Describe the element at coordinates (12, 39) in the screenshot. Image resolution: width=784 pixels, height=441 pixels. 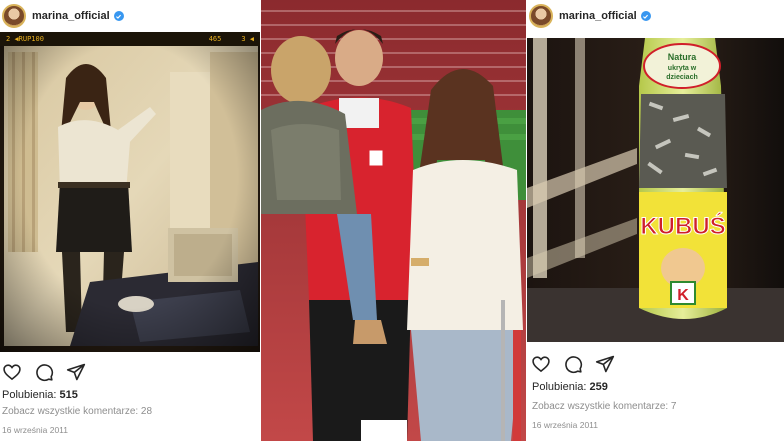
I see `camera-bar-left: 2 ◀` at that location.